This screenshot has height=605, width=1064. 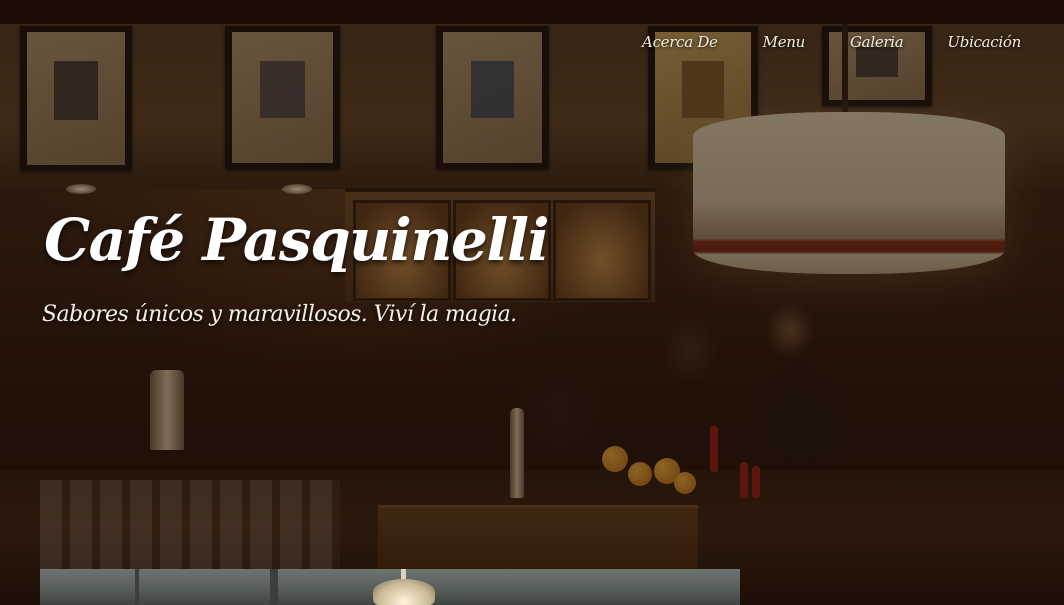 What do you see at coordinates (404, 592) in the screenshot?
I see `hanging-lamp` at bounding box center [404, 592].